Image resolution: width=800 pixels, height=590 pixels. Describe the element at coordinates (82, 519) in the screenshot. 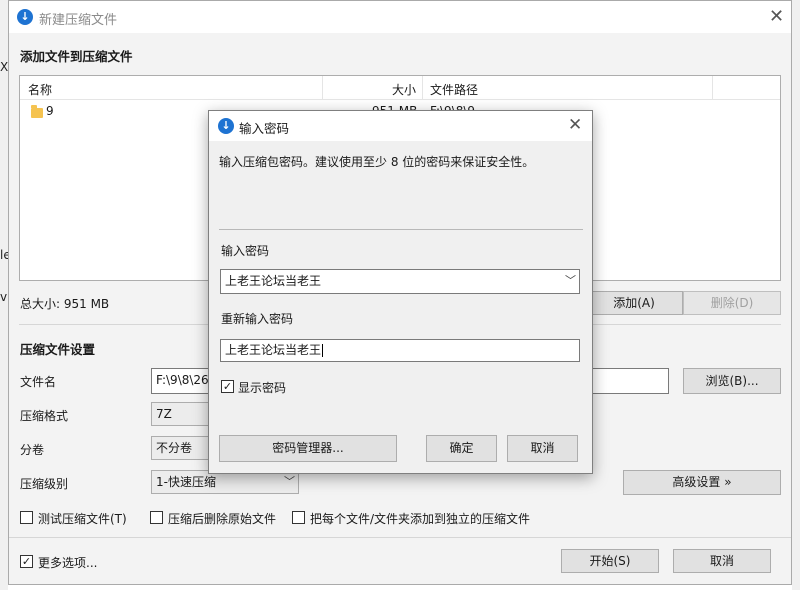

I see `option-label: 测试压缩文件(T)` at that location.